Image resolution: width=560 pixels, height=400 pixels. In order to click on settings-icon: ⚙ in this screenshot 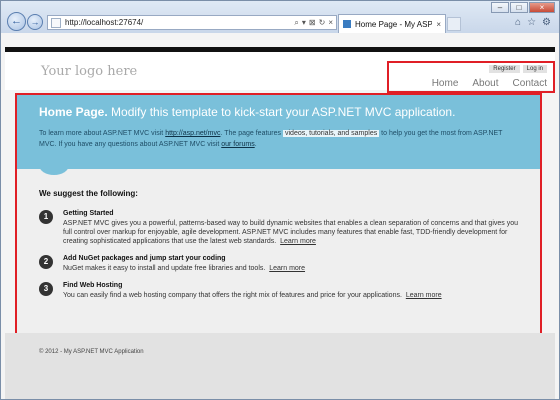, I will do `click(546, 22)`.